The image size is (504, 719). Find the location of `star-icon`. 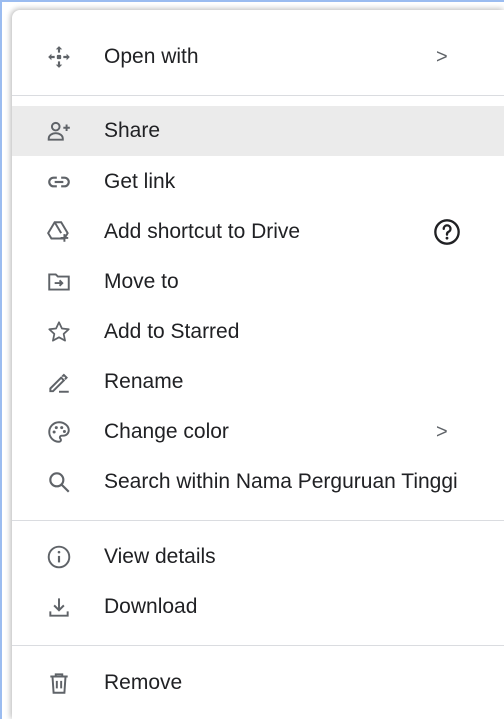

star-icon is located at coordinates (59, 332).